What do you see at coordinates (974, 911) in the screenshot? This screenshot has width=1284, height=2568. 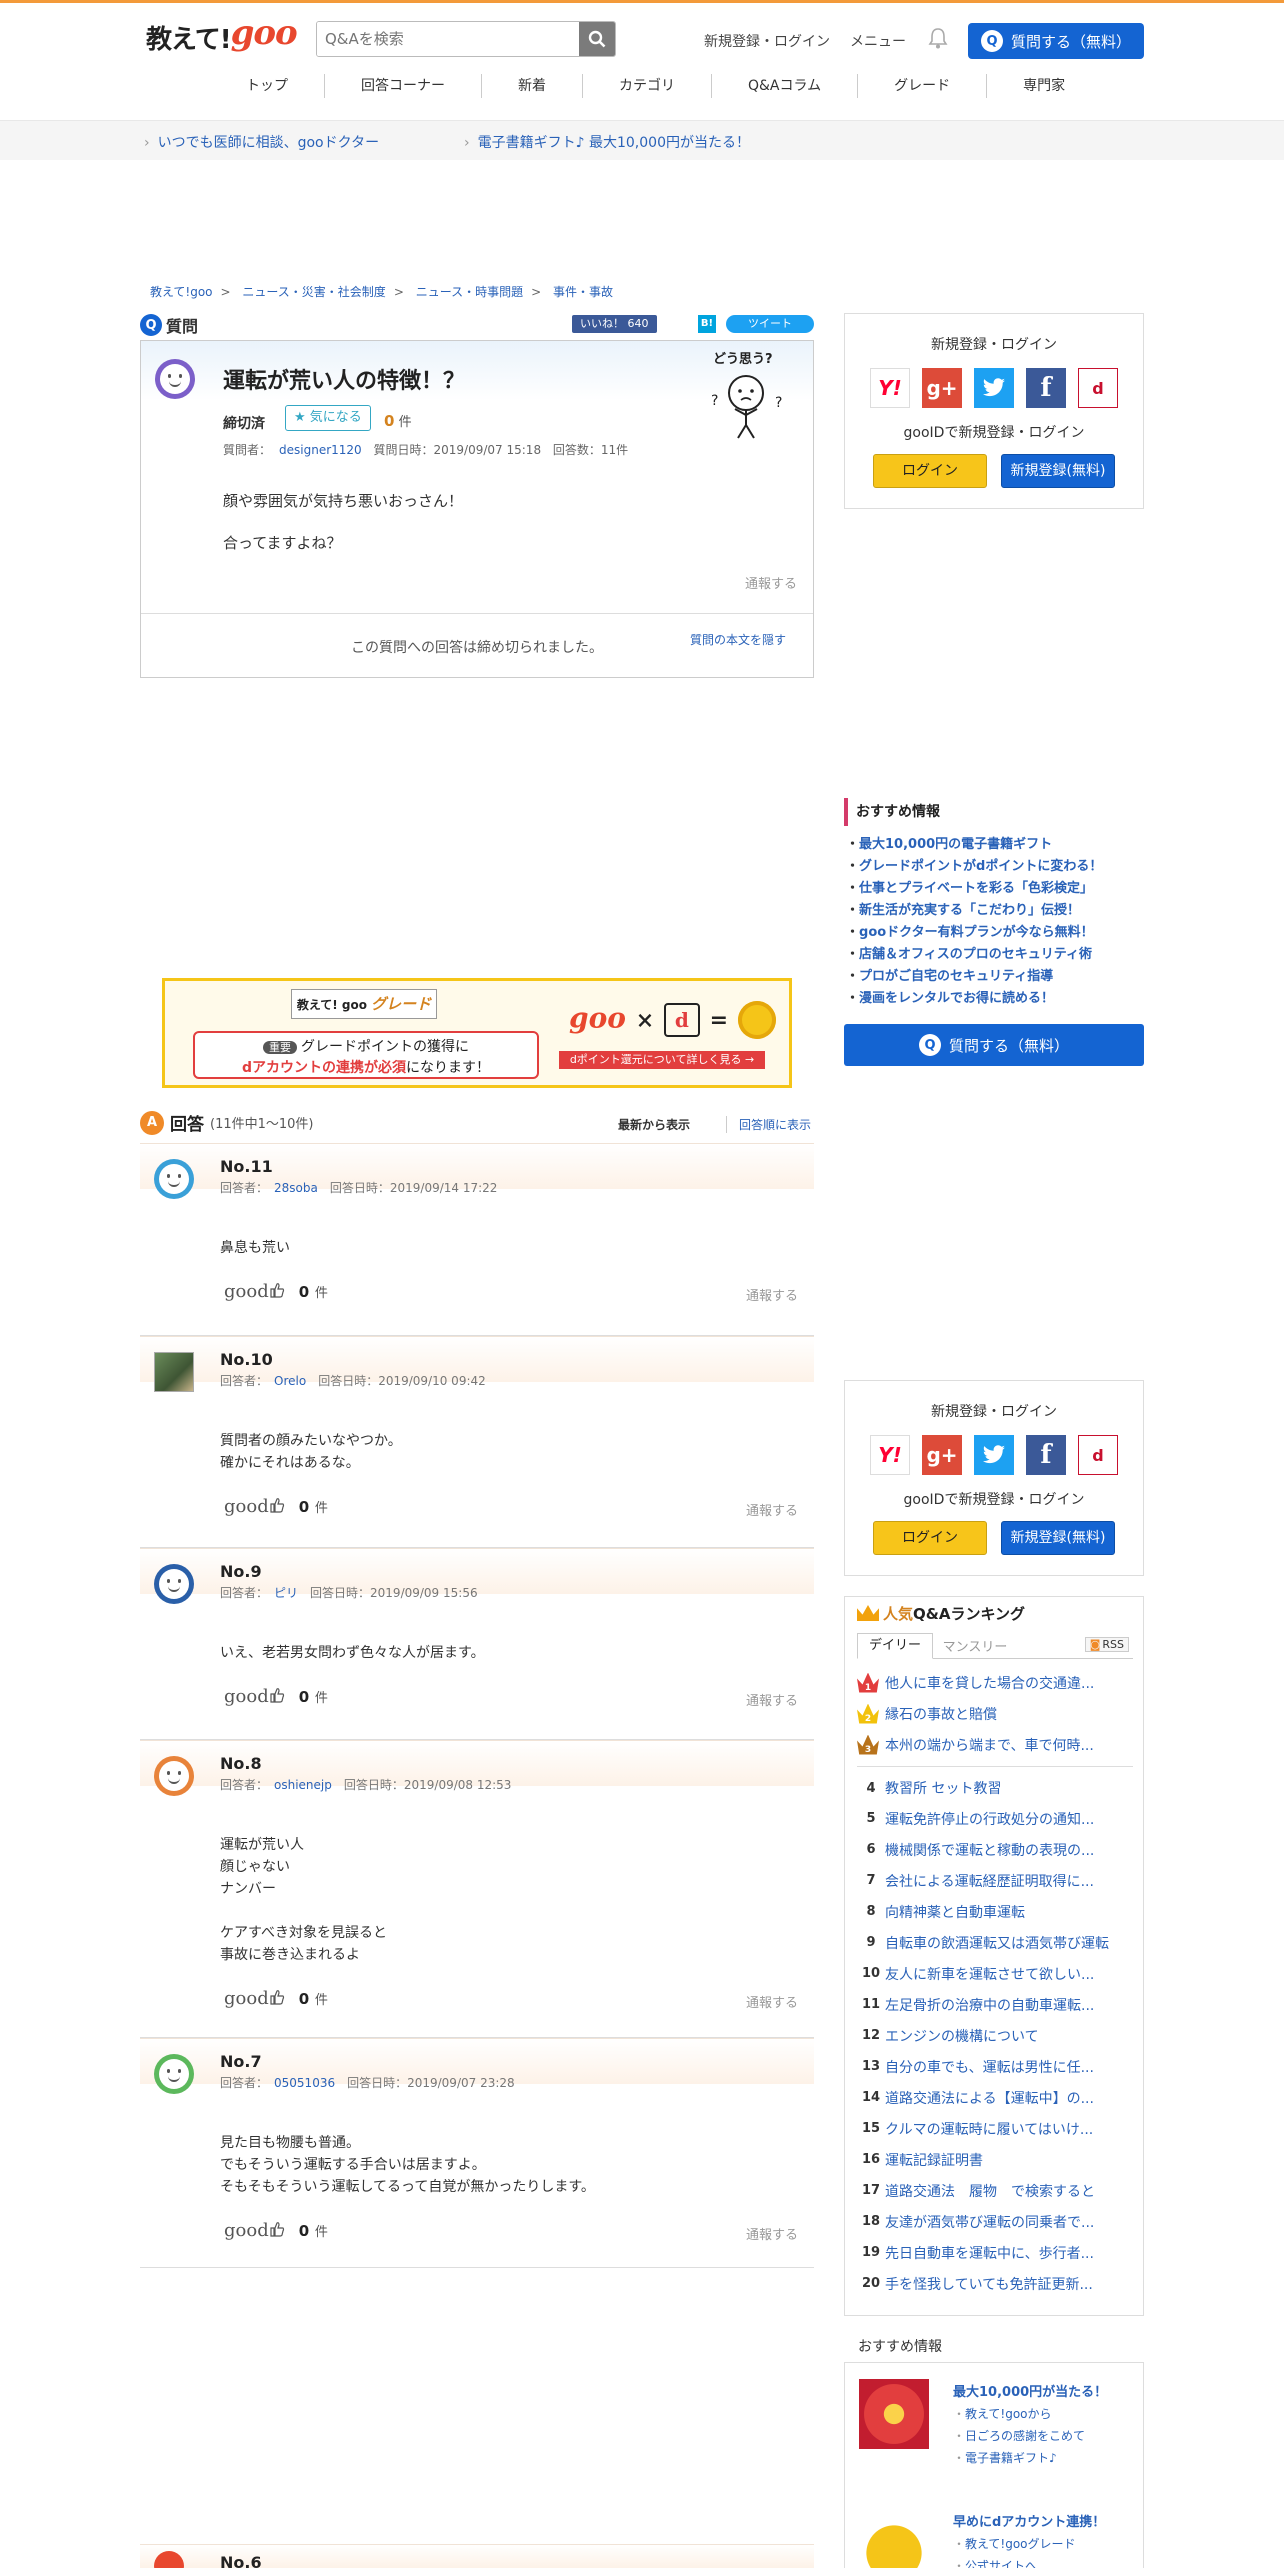 I see `recommend-item: 新生活が充実する「こだわり」伝授！` at bounding box center [974, 911].